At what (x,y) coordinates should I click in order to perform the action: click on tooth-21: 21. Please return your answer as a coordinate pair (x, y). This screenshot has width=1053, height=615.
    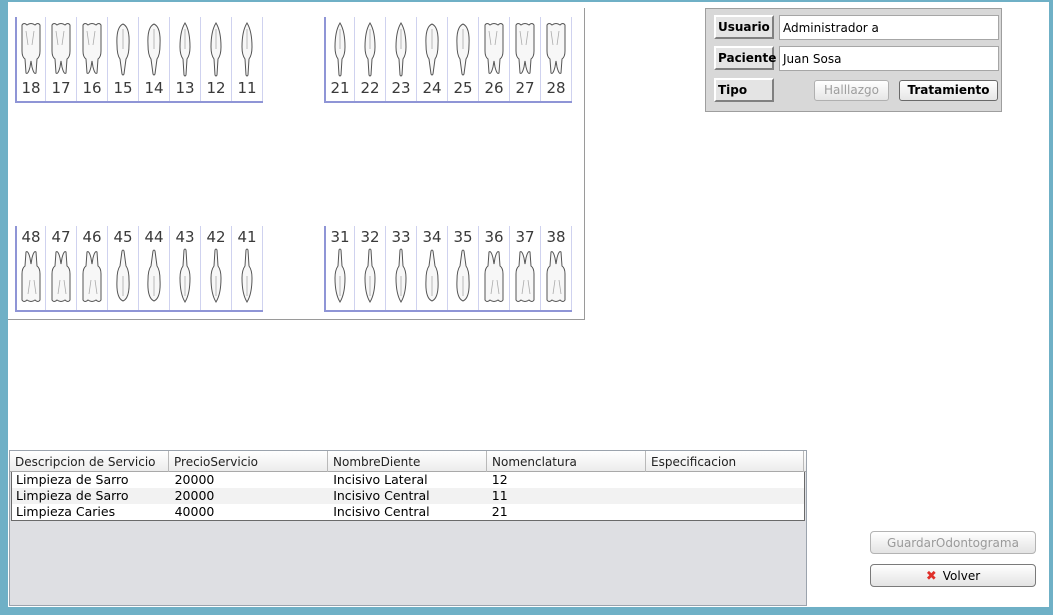
    Looking at the image, I should click on (339, 59).